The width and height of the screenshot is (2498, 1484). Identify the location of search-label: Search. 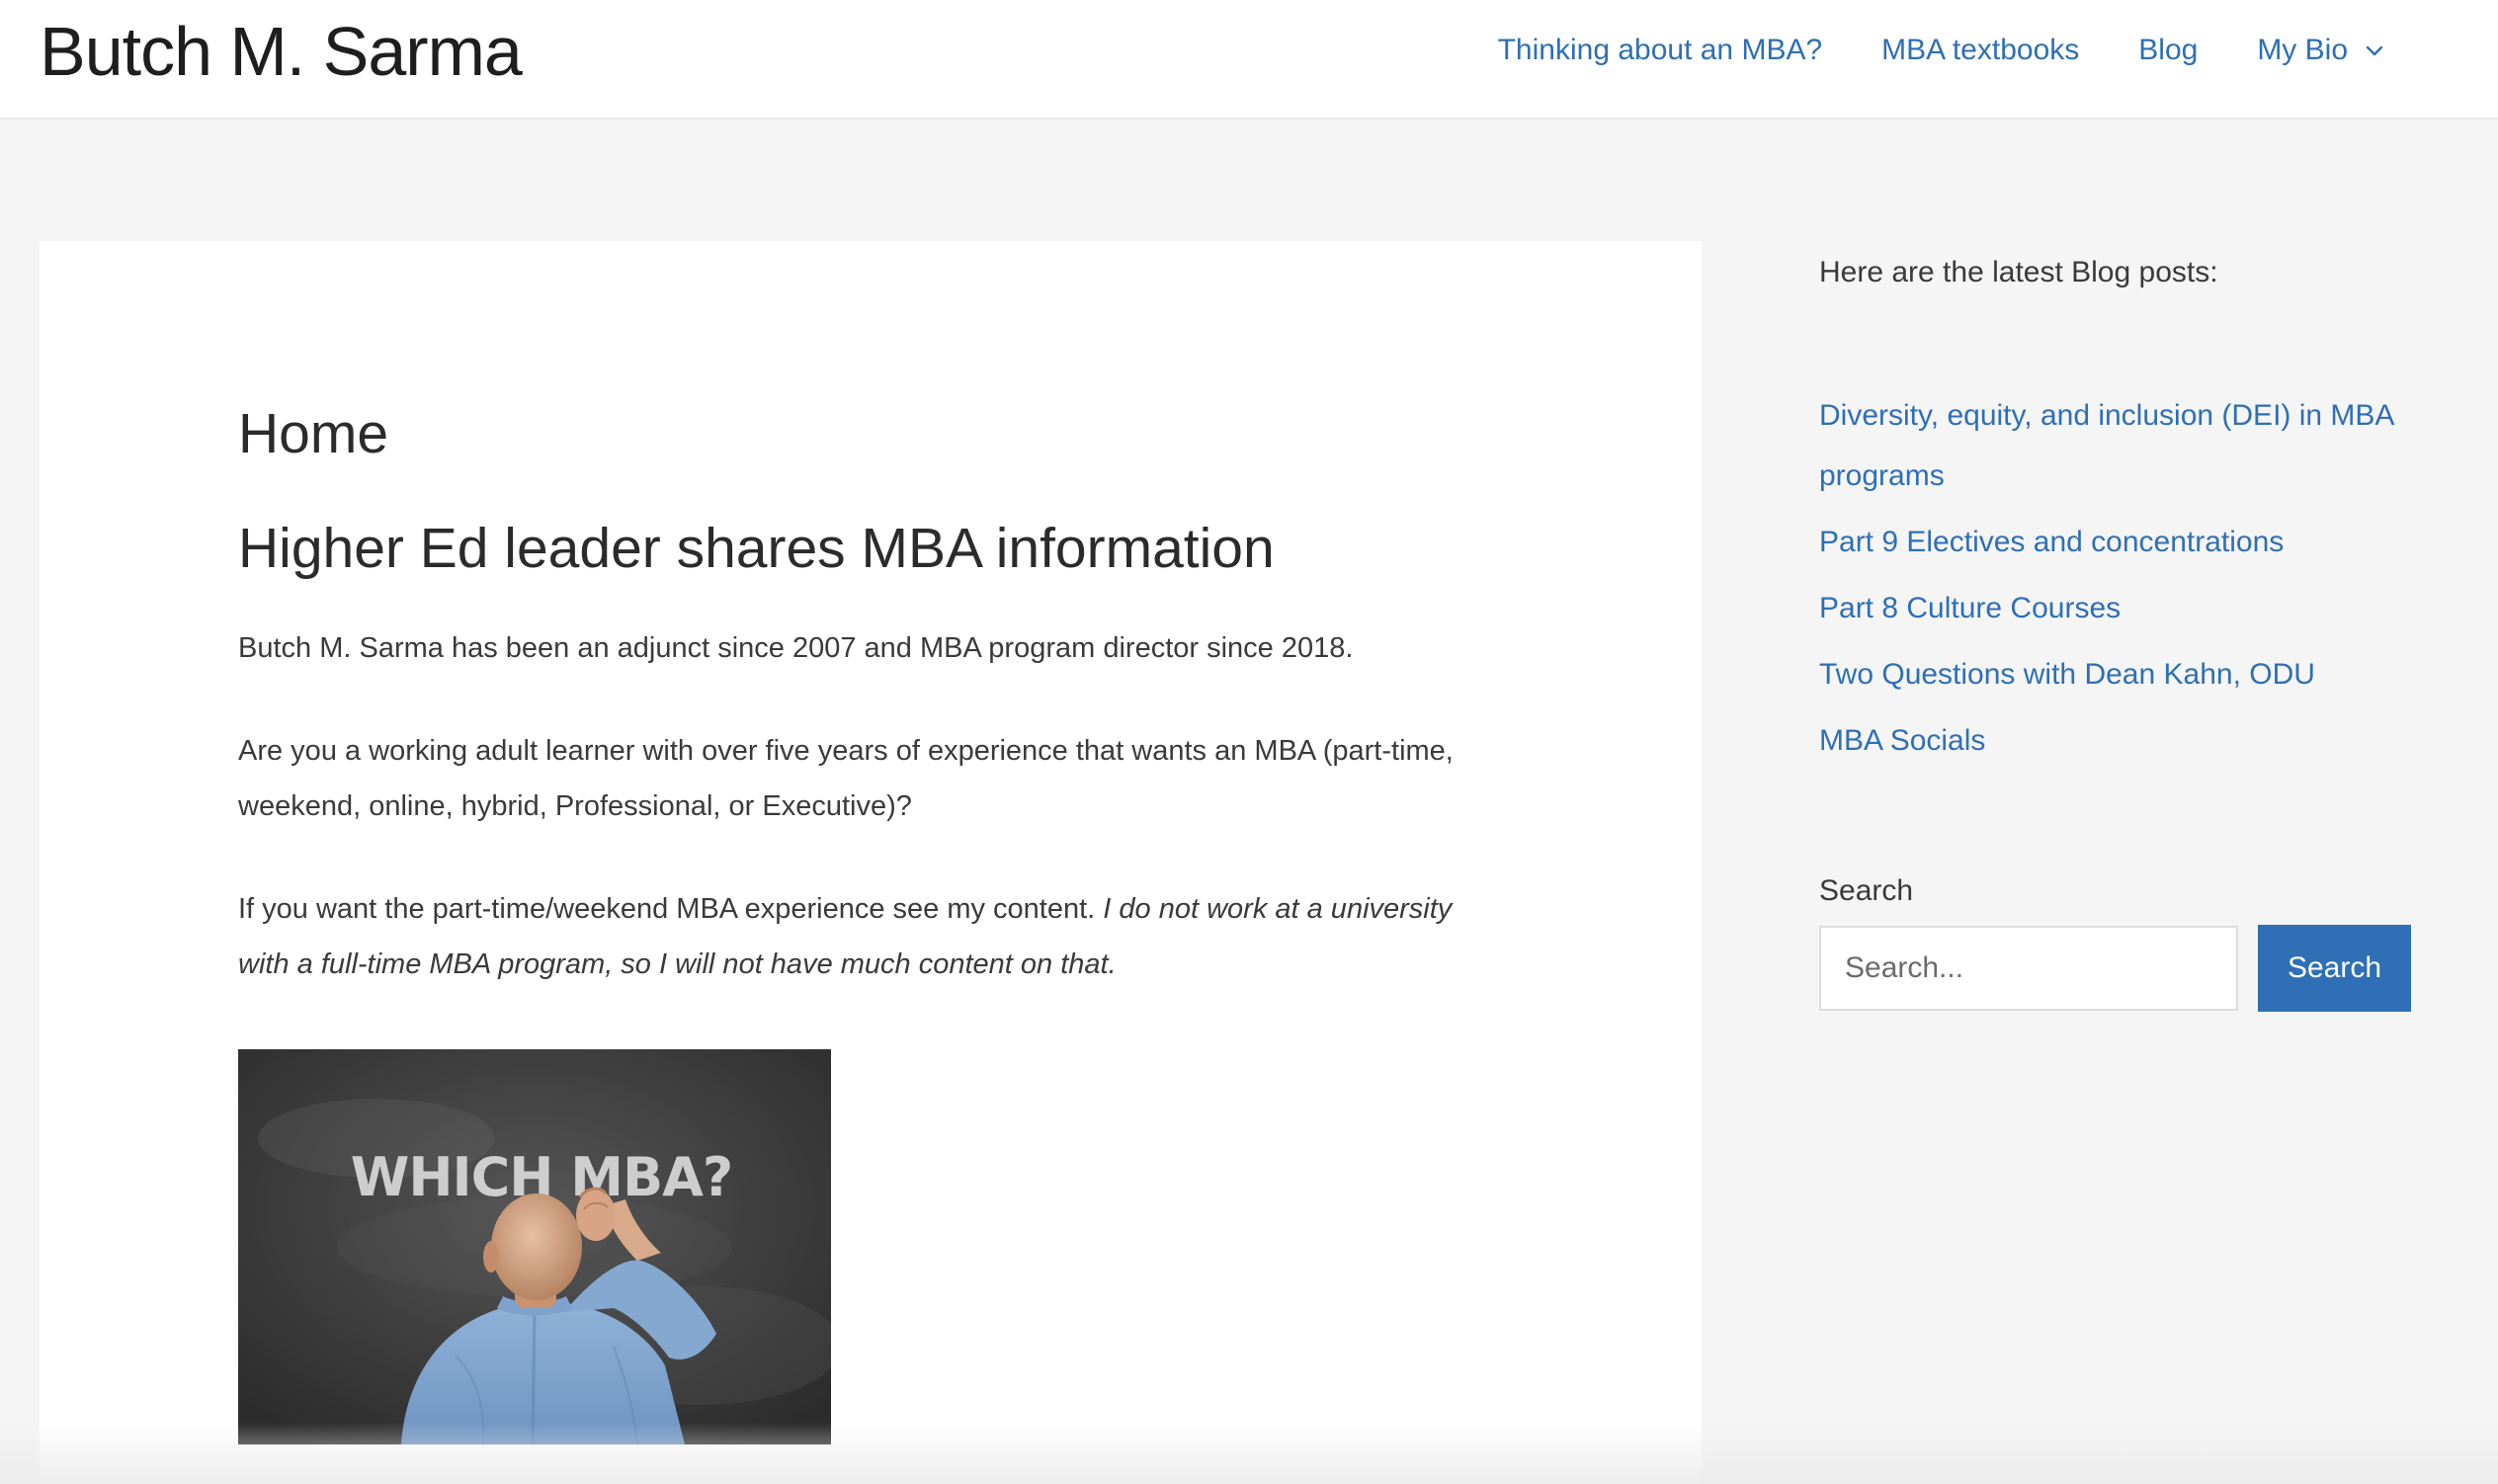
(1866, 890).